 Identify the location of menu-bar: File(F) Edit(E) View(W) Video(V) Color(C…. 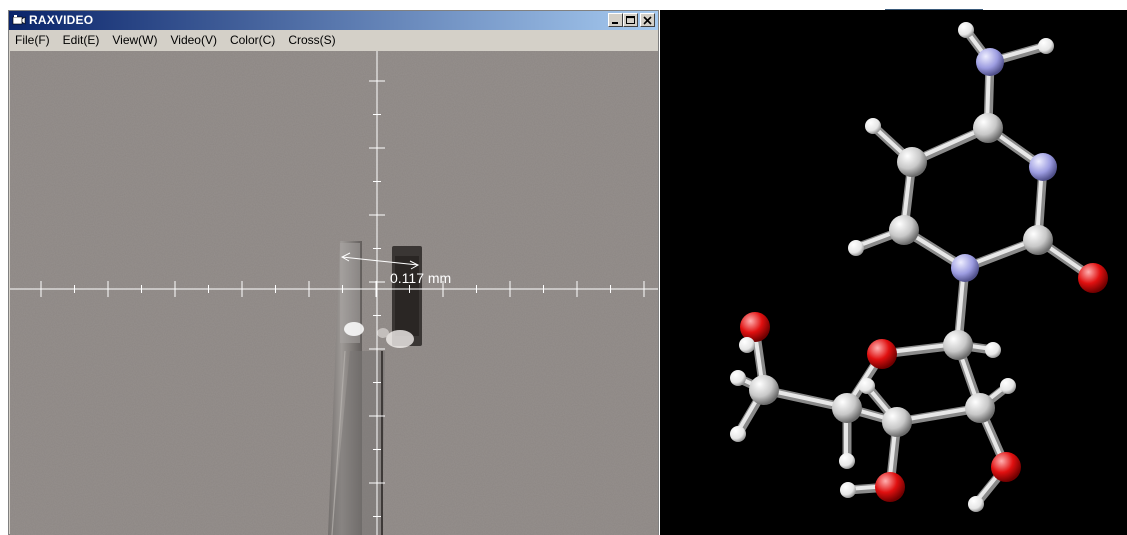
(333, 39).